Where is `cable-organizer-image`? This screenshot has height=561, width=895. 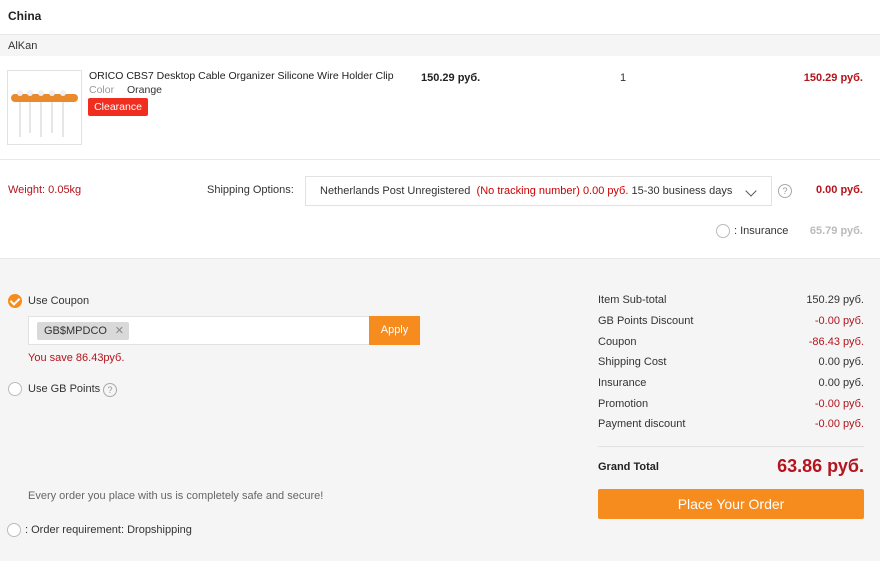 cable-organizer-image is located at coordinates (44, 113).